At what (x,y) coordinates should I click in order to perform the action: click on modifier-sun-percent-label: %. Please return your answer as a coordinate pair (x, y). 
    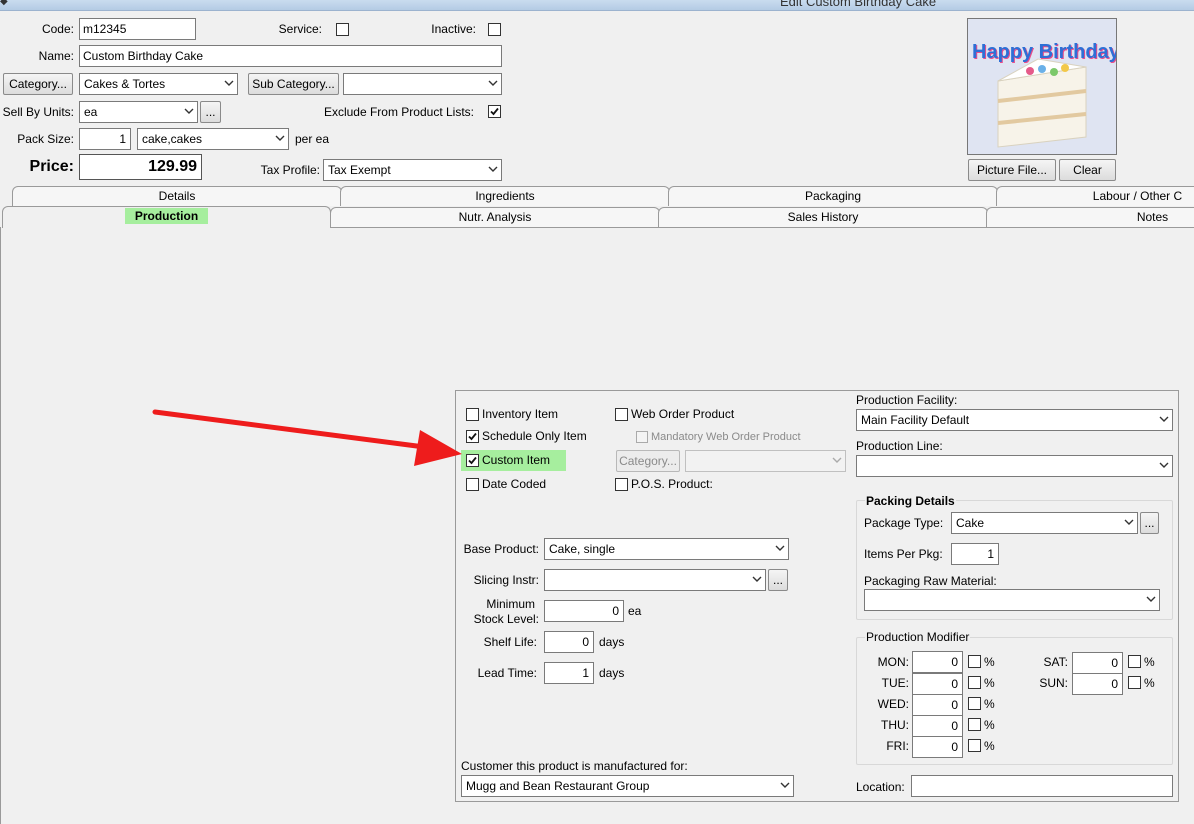
    Looking at the image, I should click on (1149, 683).